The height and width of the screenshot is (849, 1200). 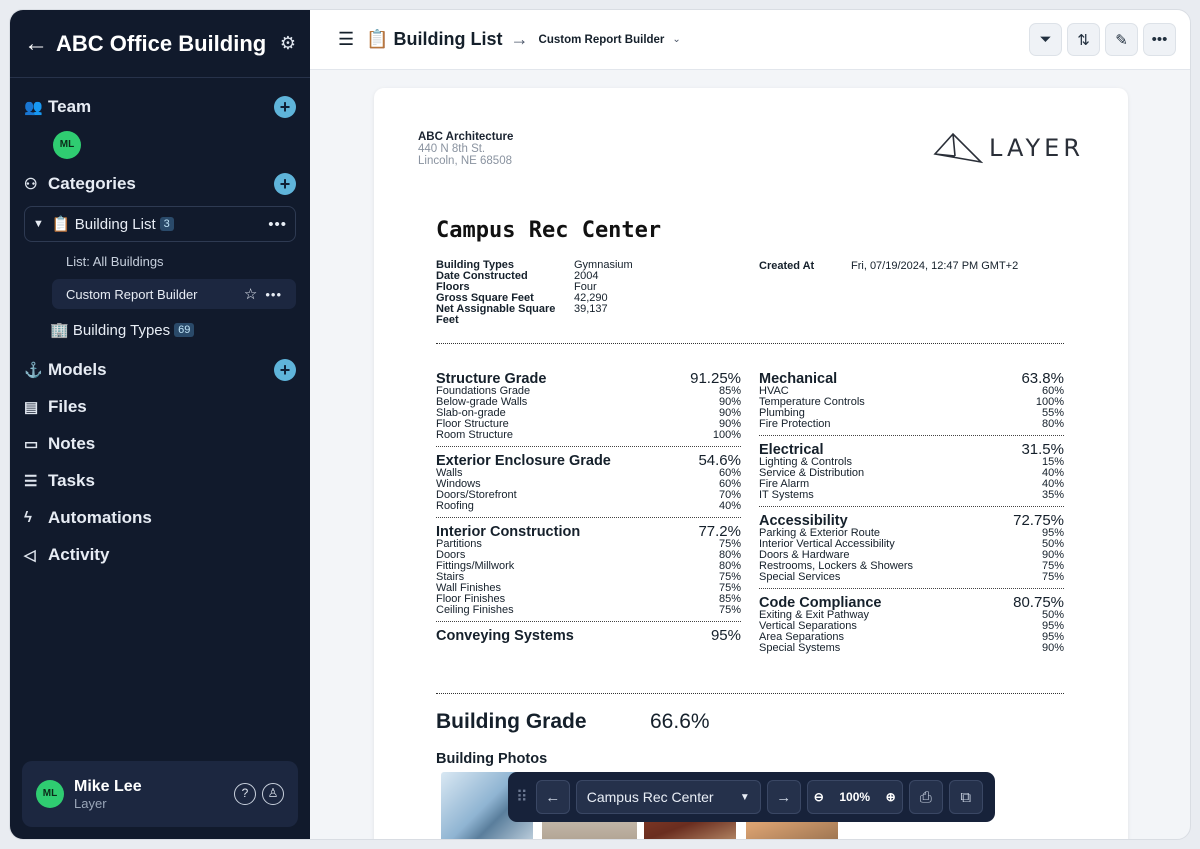 I want to click on back-arrow-icon: ←, so click(x=36, y=44).